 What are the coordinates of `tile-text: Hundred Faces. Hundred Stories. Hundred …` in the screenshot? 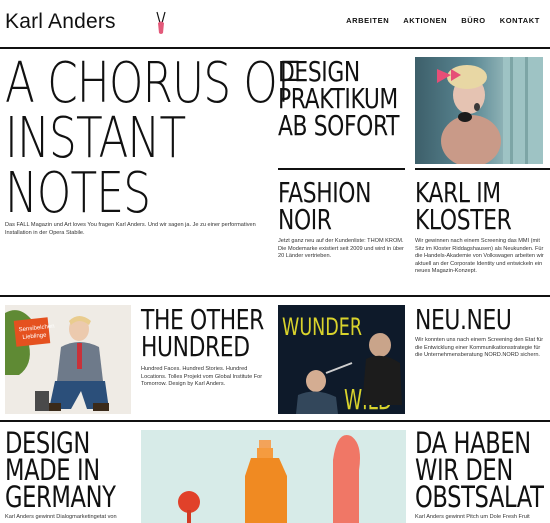 It's located at (202, 377).